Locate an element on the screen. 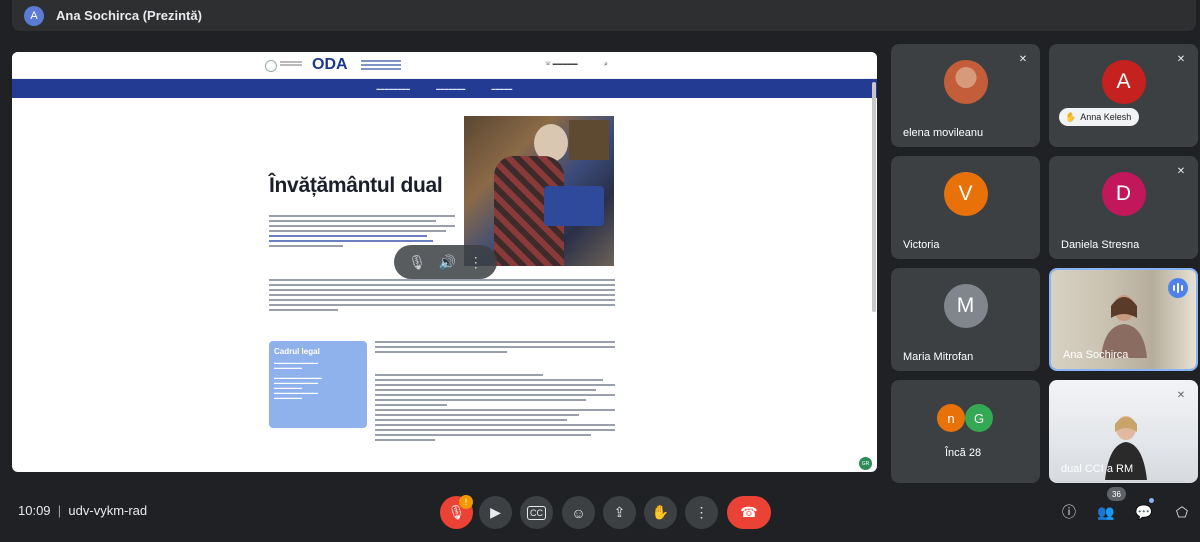 This screenshot has width=1200, height=542. meeting-code: udv-vykm-rad is located at coordinates (108, 510).